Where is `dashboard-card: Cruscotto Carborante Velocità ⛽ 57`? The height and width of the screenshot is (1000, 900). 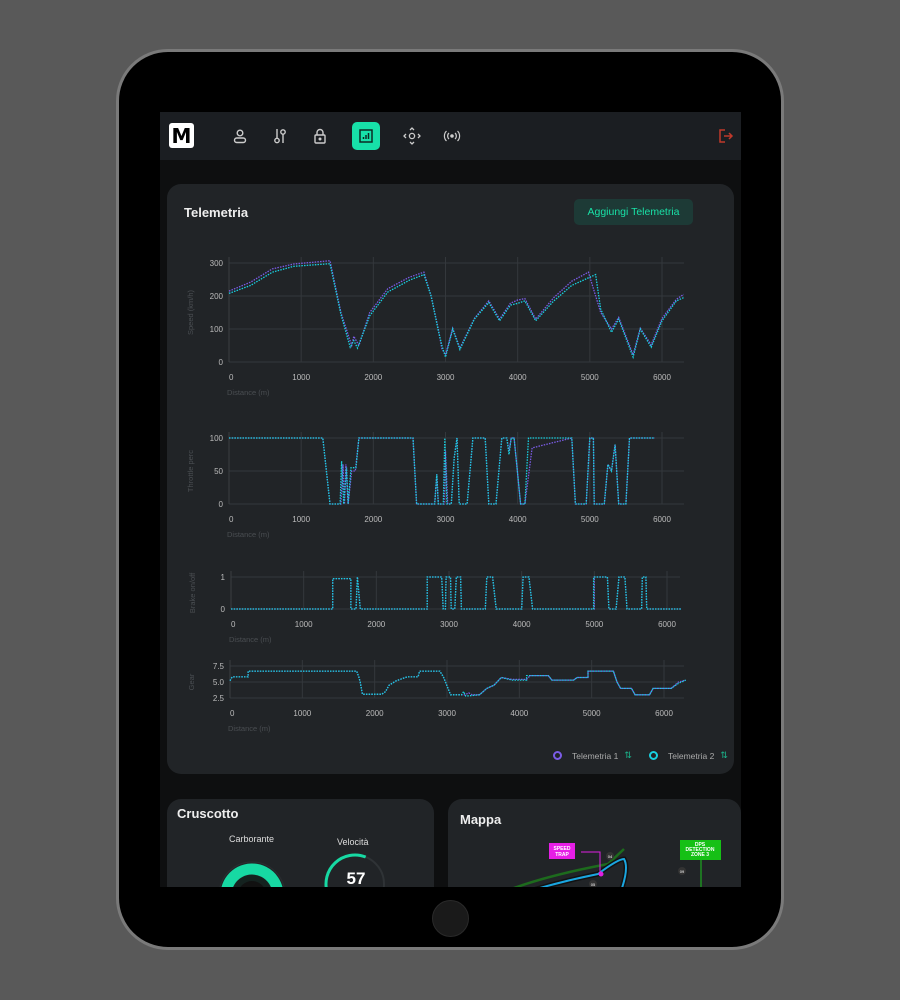
dashboard-card: Cruscotto Carborante Velocità ⛽ 57 is located at coordinates (300, 843).